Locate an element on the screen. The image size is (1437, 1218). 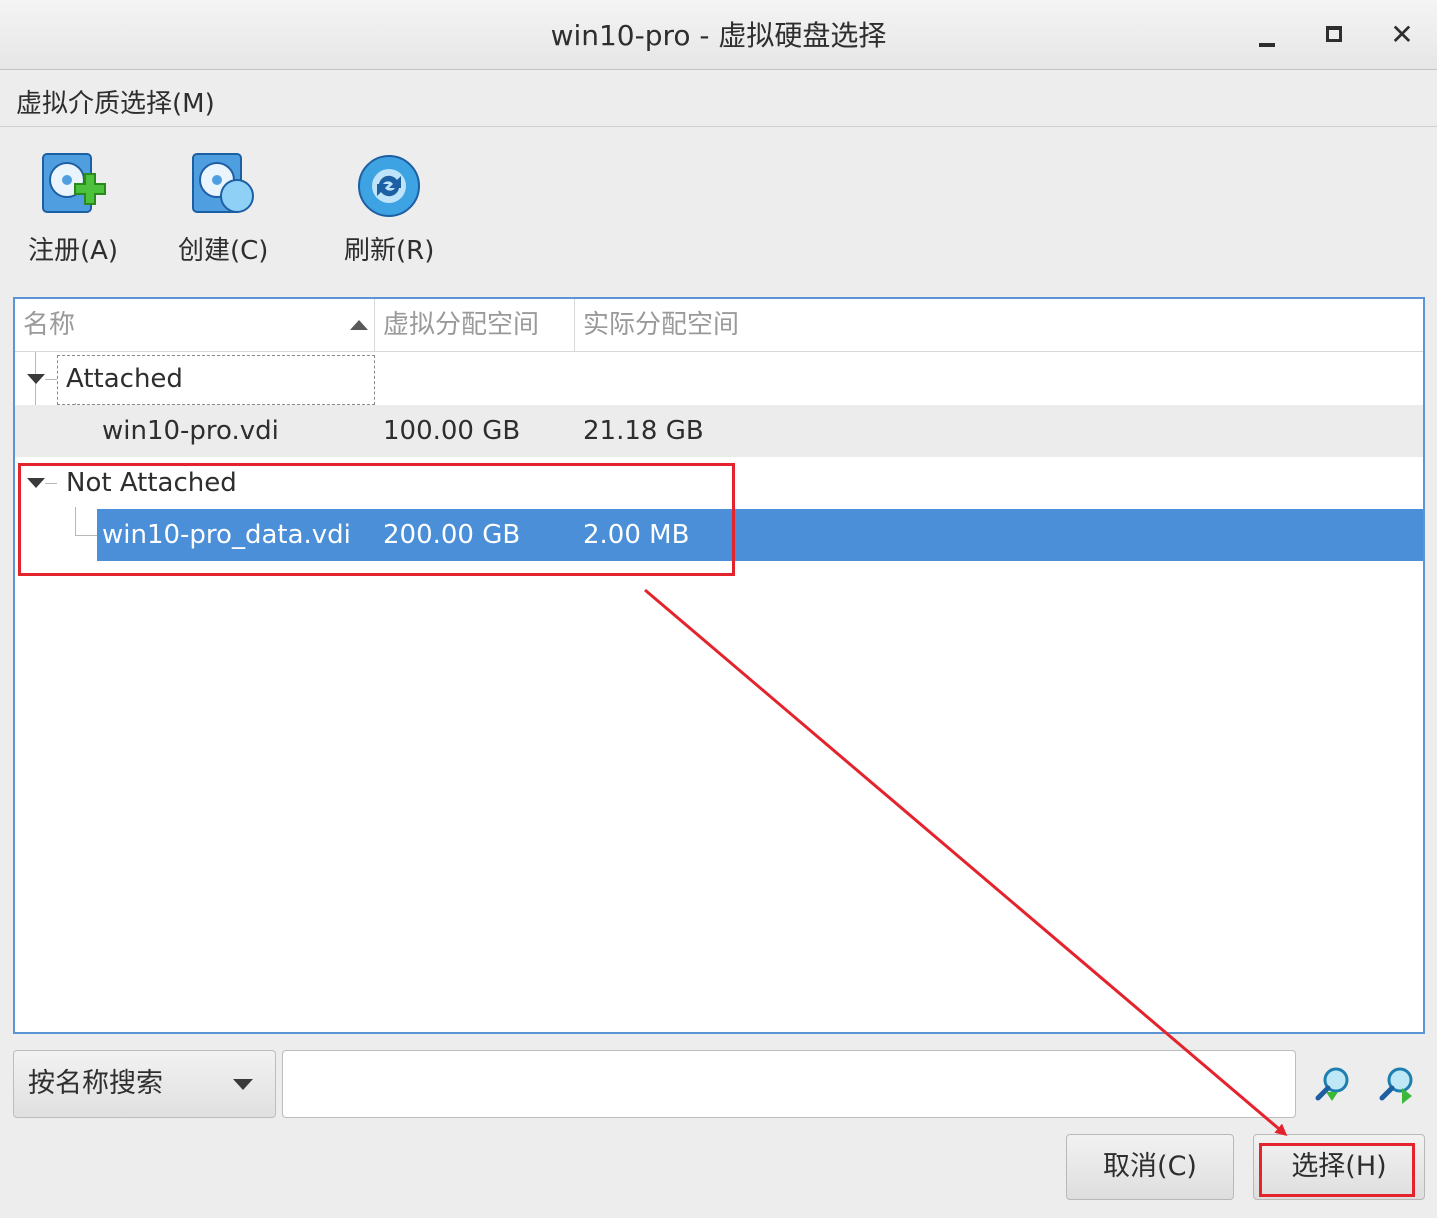
search-mode-label: 按名称搜索 is located at coordinates (95, 1083).